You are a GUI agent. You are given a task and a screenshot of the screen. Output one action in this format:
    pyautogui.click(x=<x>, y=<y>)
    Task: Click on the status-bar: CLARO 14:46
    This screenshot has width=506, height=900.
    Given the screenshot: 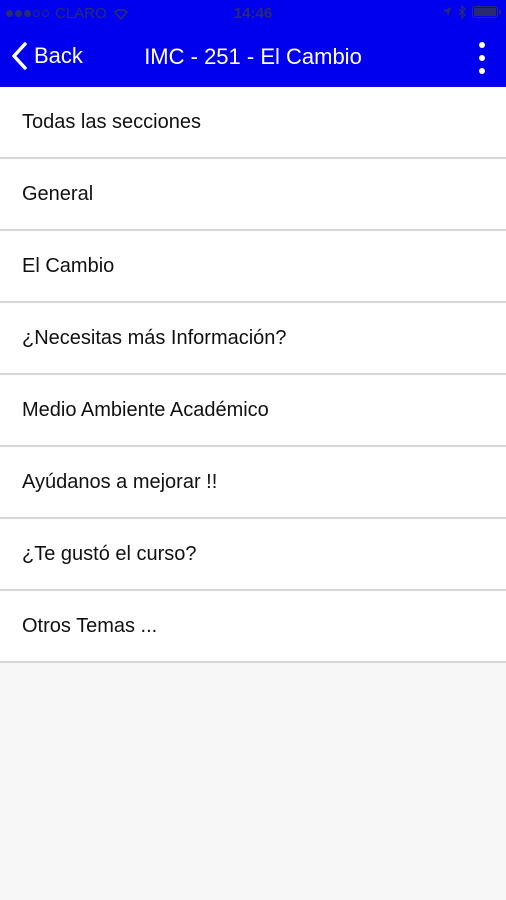 What is the action you would take?
    pyautogui.click(x=253, y=14)
    